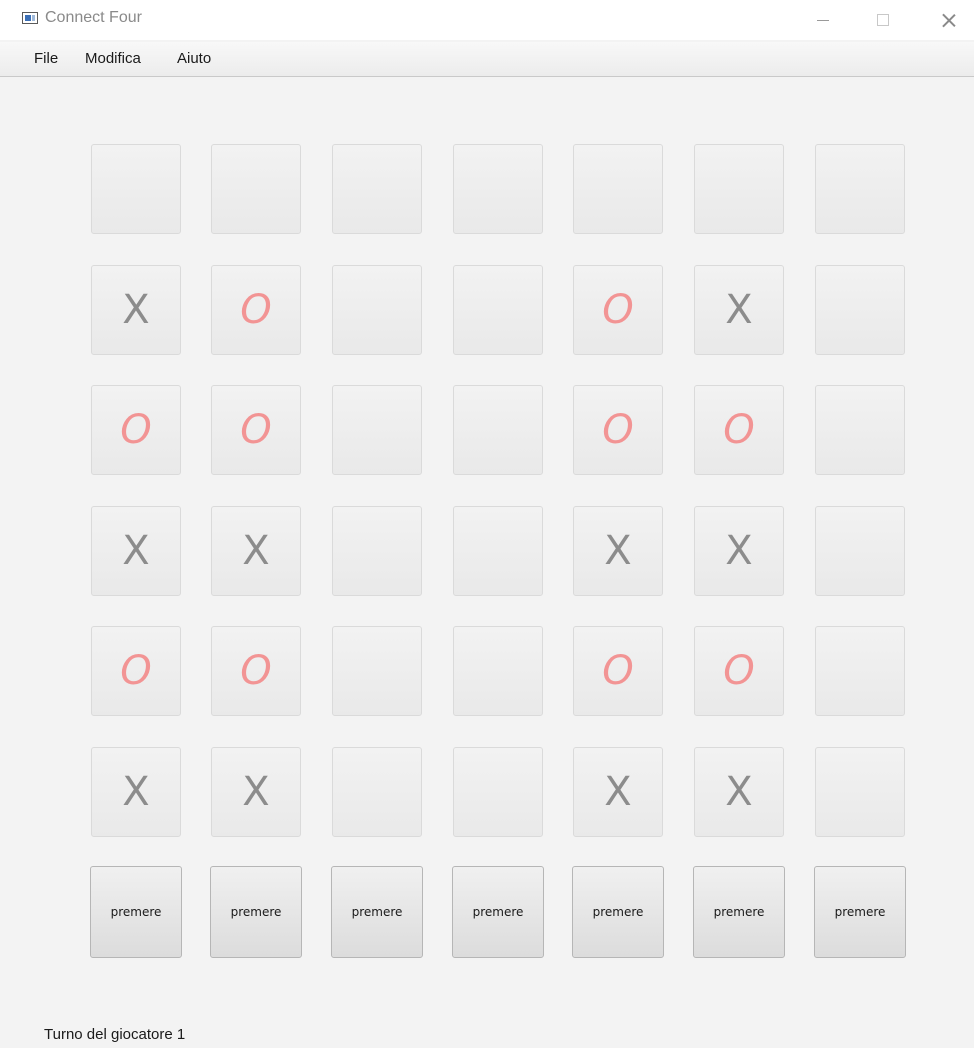 Image resolution: width=974 pixels, height=1048 pixels. I want to click on drop-button-col-3: premere, so click(377, 912).